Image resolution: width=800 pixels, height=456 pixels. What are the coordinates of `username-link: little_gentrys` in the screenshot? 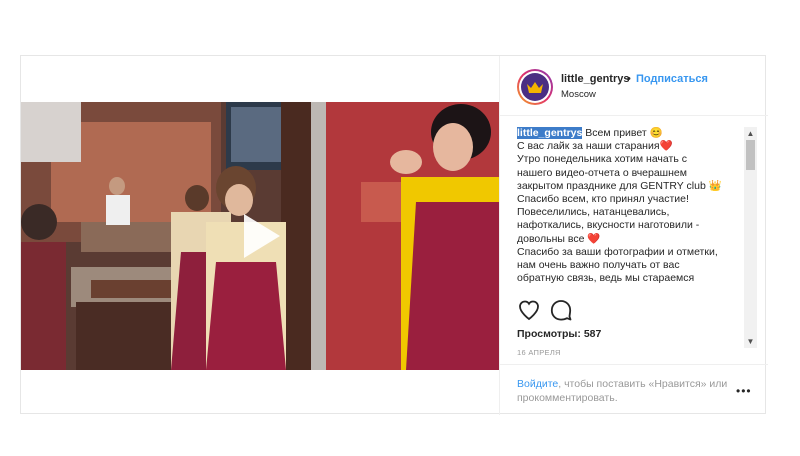 It's located at (595, 79).